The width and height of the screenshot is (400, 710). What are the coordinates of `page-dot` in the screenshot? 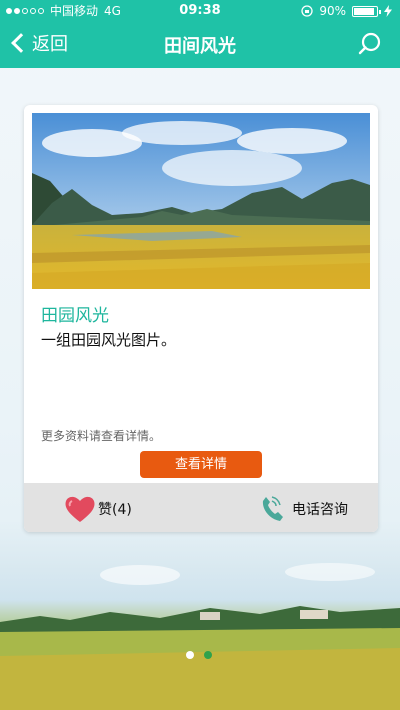 It's located at (190, 655).